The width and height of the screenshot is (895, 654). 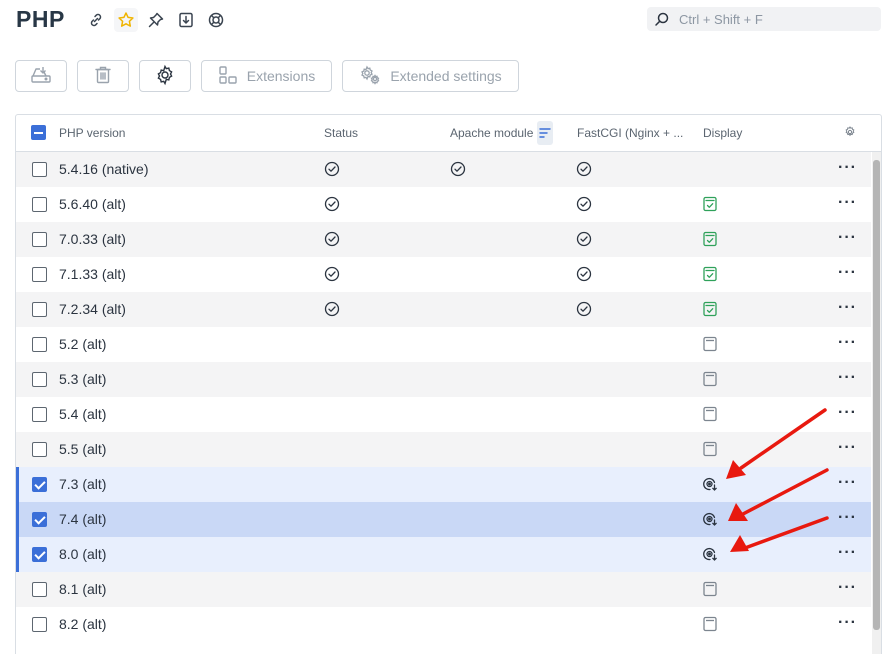 I want to click on trash-icon, so click(x=103, y=76).